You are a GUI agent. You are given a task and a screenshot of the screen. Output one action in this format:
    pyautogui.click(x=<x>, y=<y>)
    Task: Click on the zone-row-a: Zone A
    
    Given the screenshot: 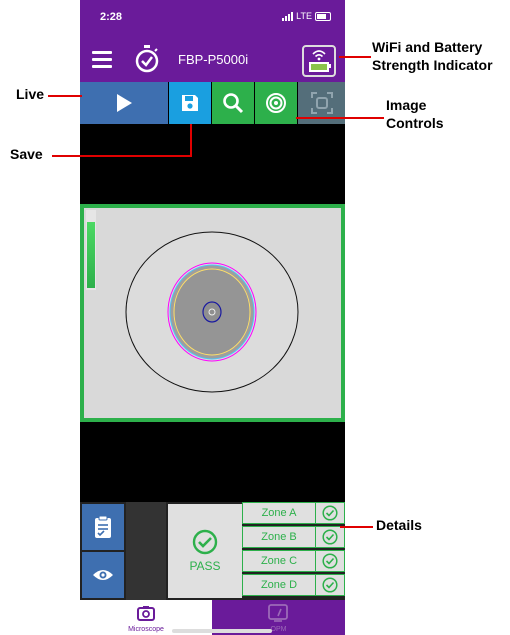 What is the action you would take?
    pyautogui.click(x=293, y=513)
    